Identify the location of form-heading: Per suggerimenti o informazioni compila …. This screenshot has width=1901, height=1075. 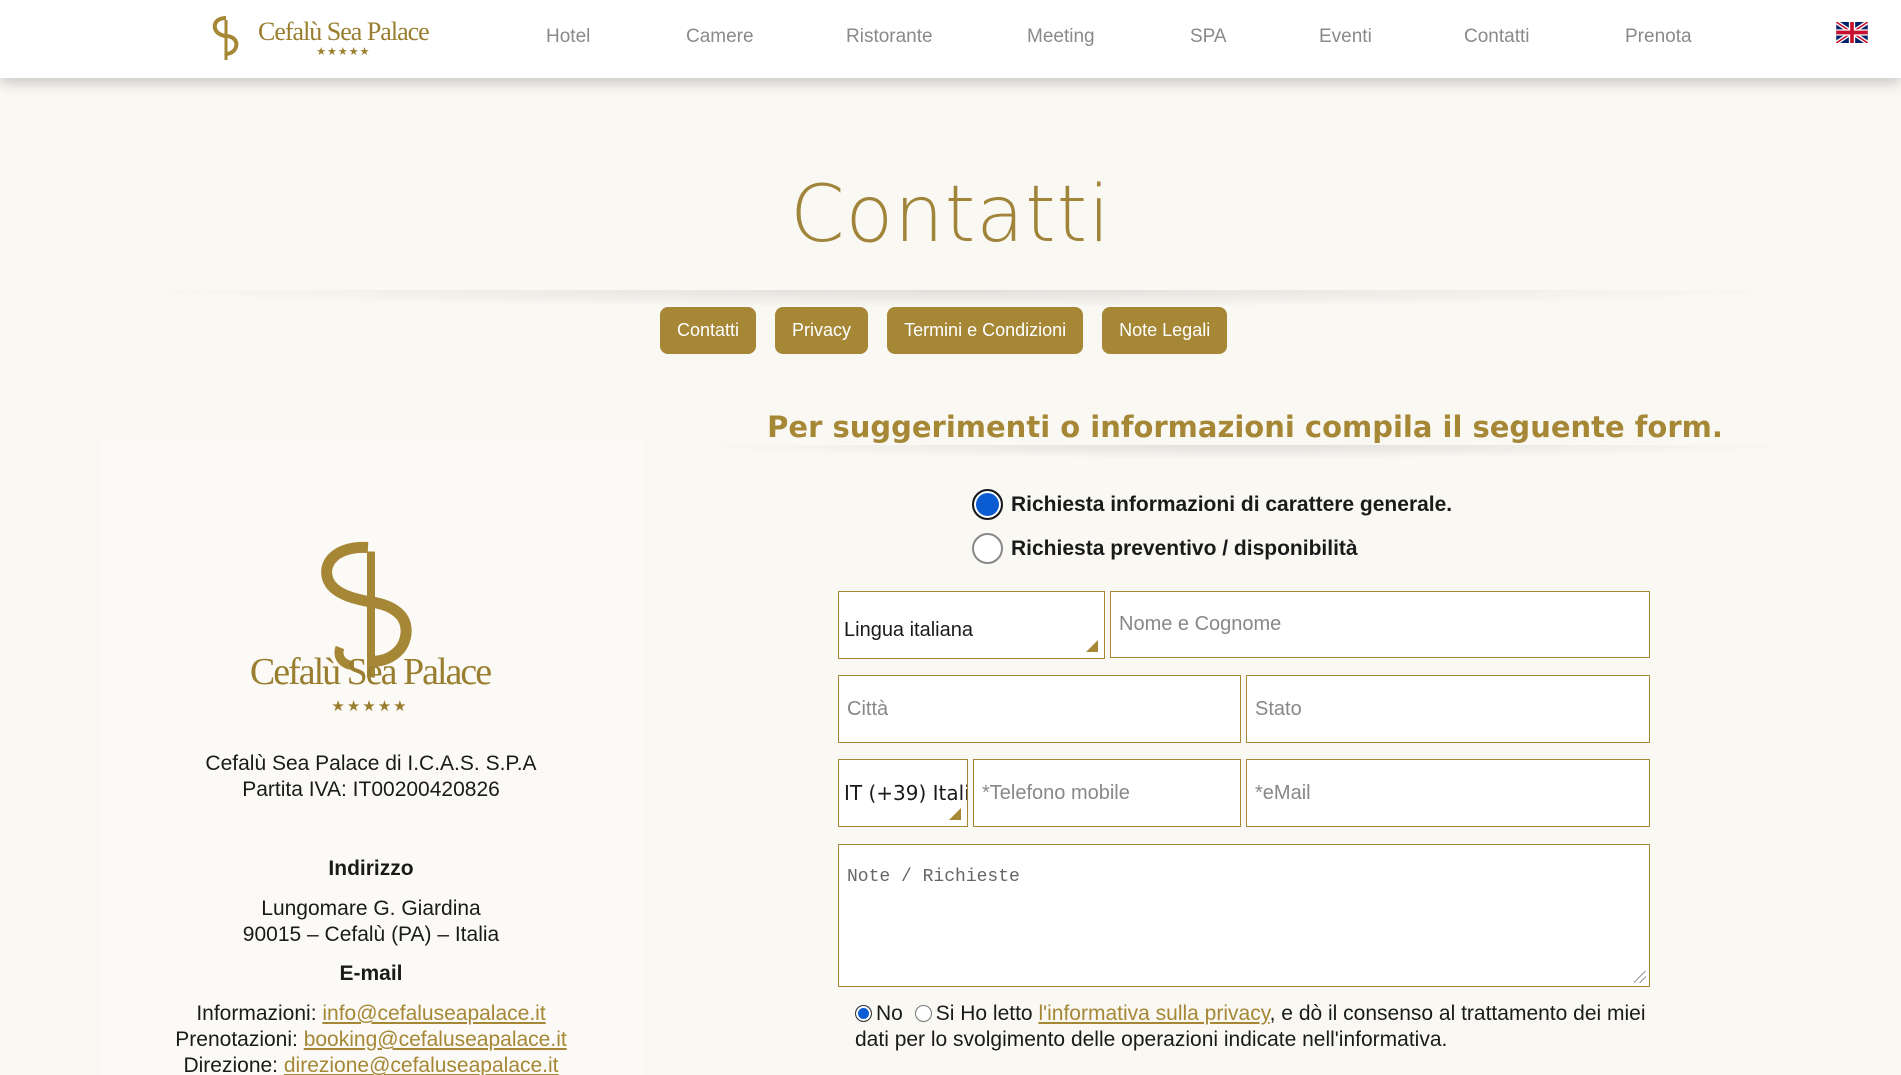
(1245, 427).